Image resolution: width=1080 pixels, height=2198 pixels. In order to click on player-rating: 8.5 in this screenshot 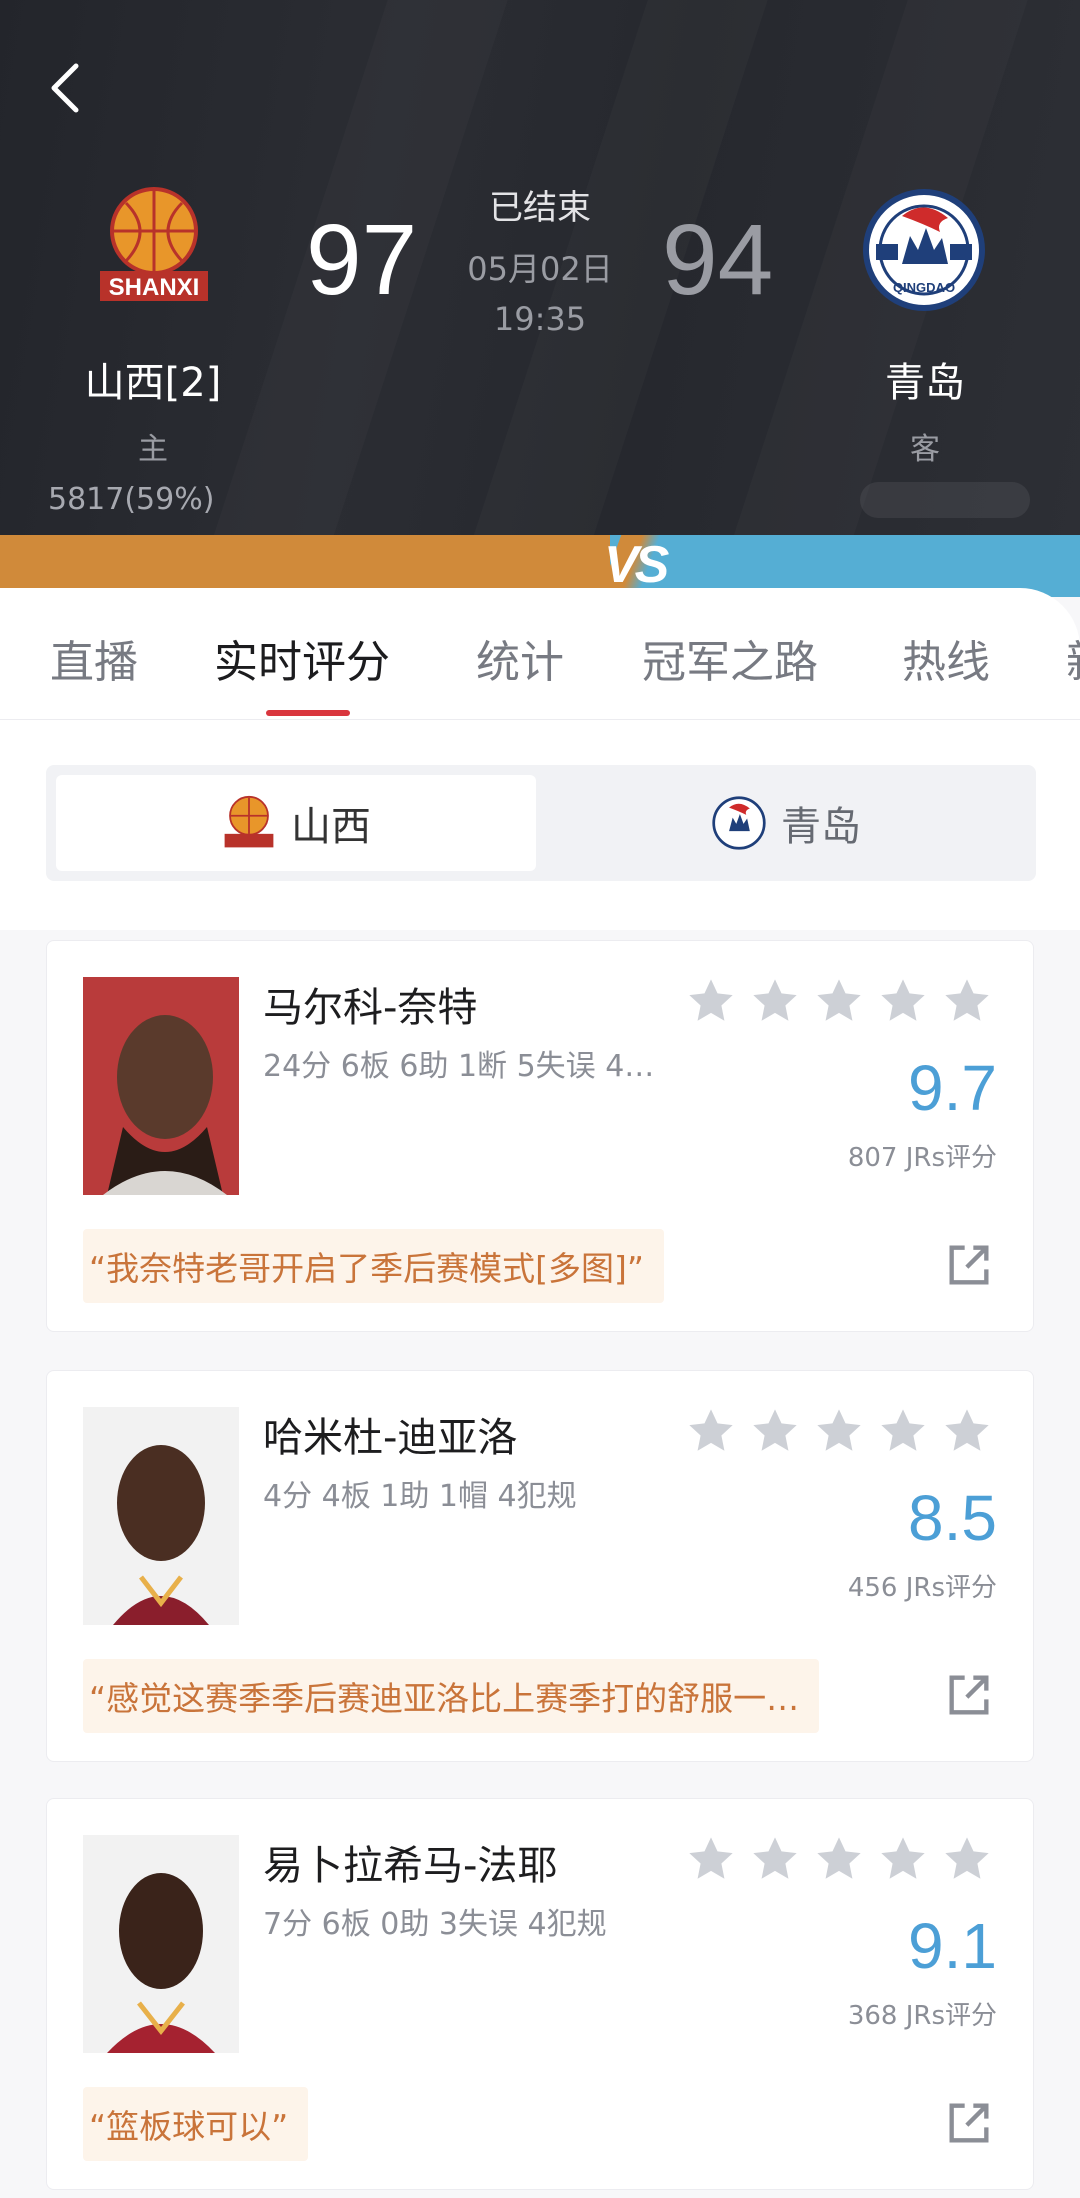, I will do `click(952, 1518)`.